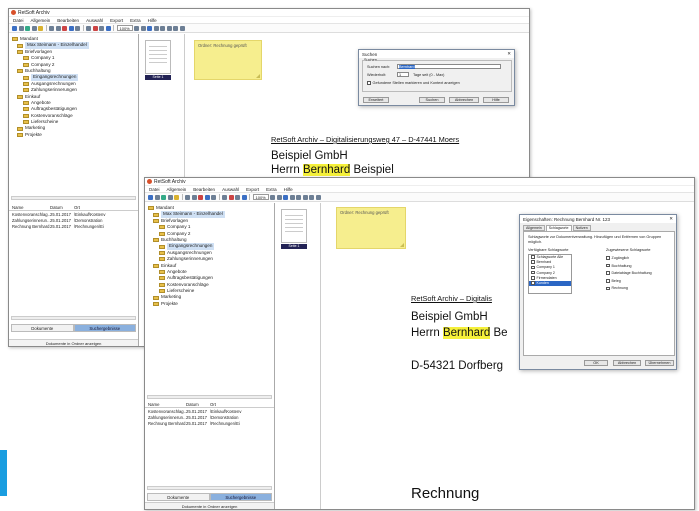  Describe the element at coordinates (18, 20) in the screenshot. I see `menu-datei: Datei` at that location.